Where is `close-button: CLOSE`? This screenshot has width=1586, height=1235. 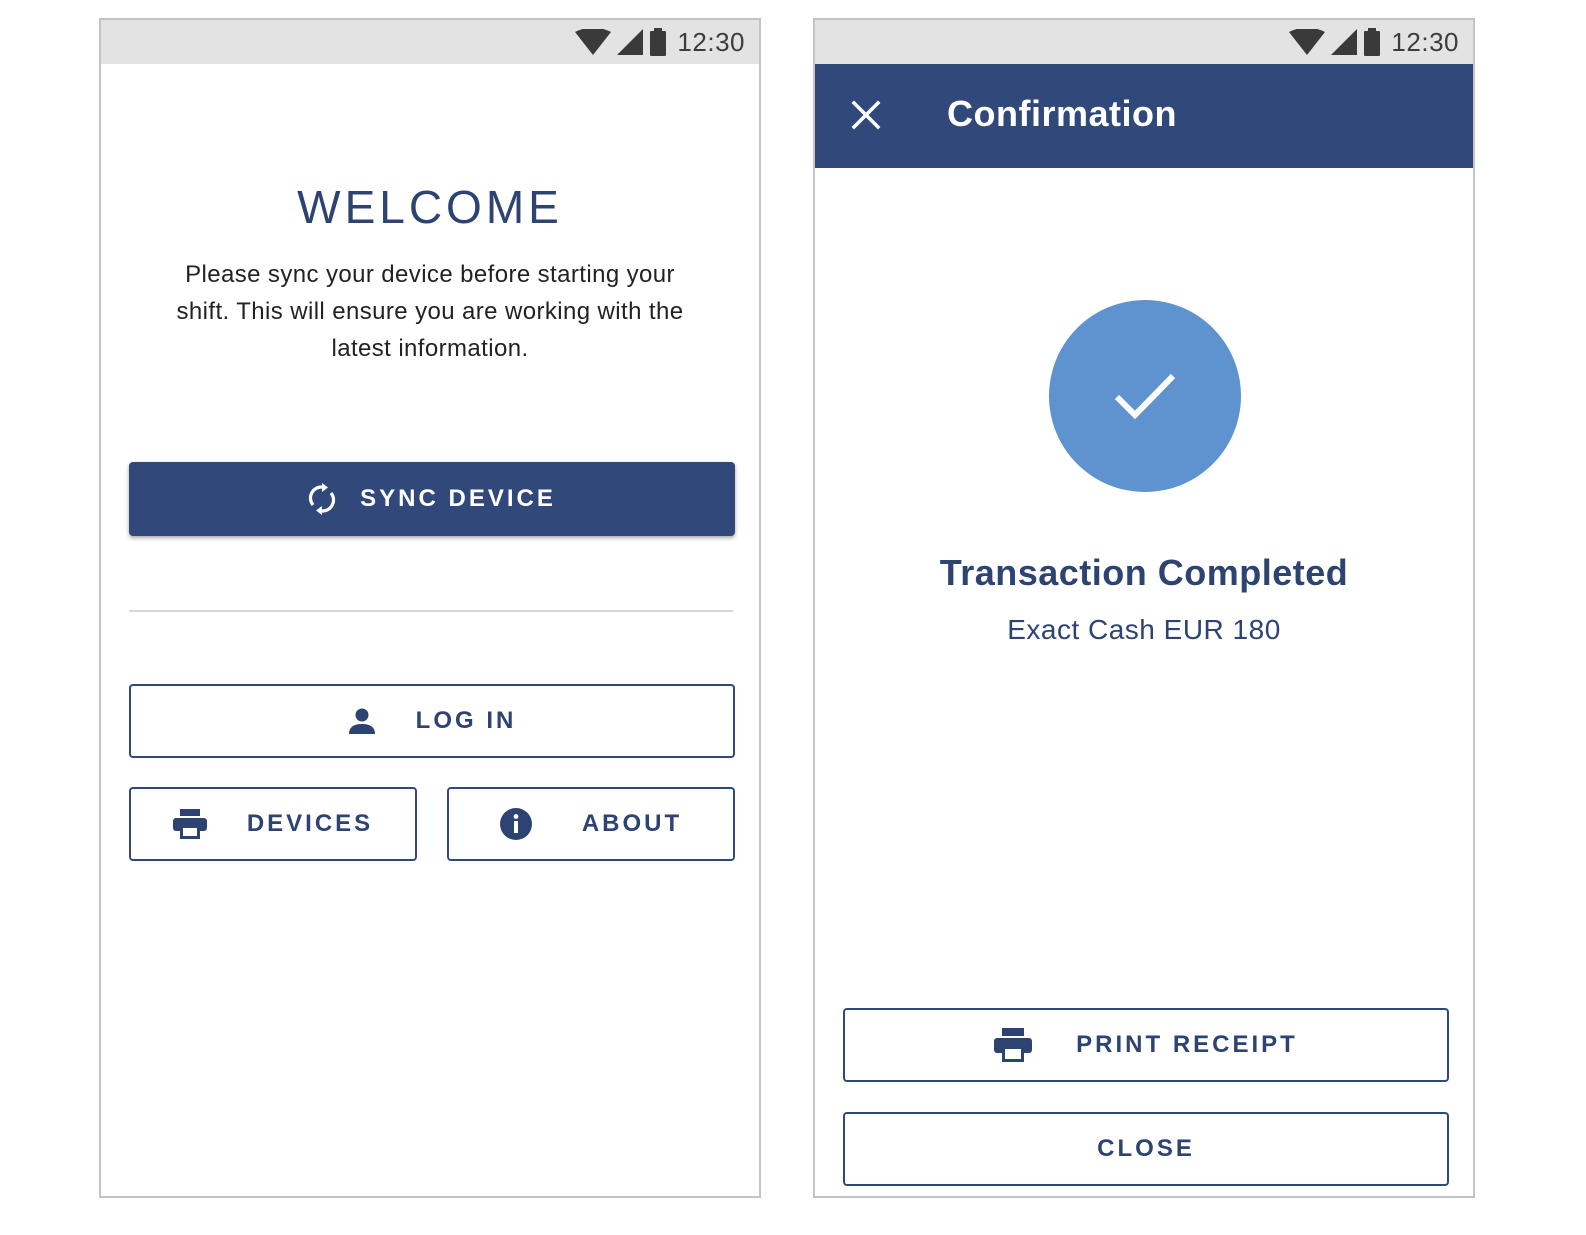
close-button: CLOSE is located at coordinates (1146, 1149).